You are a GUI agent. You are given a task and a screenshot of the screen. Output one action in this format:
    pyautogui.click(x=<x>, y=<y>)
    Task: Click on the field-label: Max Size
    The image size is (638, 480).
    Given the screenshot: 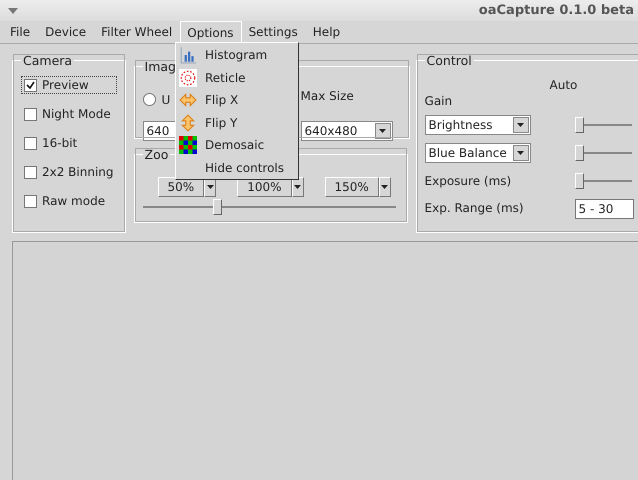 What is the action you would take?
    pyautogui.click(x=327, y=96)
    